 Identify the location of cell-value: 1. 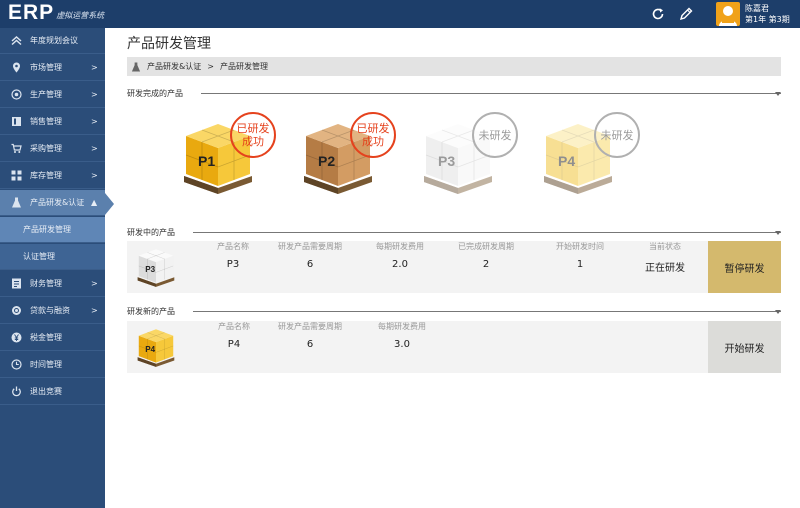
(580, 264).